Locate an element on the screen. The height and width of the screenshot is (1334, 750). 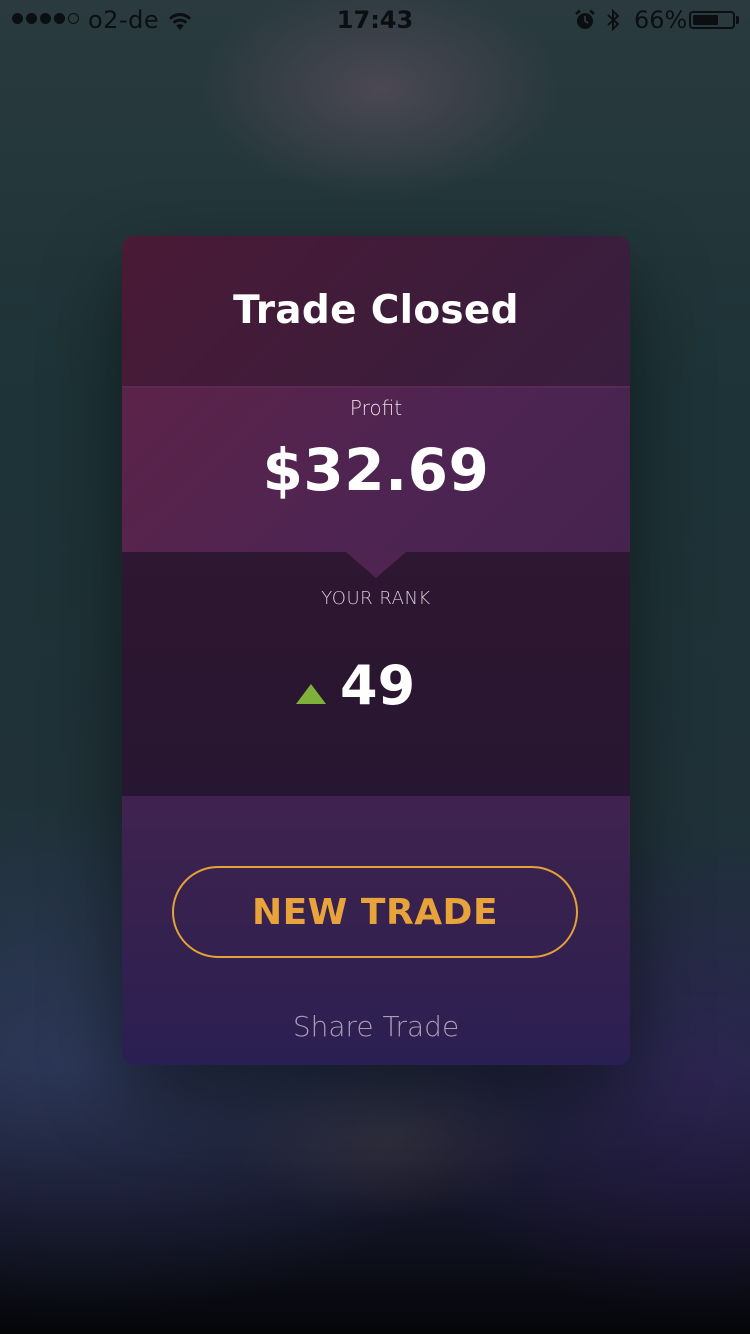
card-header: Trade Closed is located at coordinates (376, 312).